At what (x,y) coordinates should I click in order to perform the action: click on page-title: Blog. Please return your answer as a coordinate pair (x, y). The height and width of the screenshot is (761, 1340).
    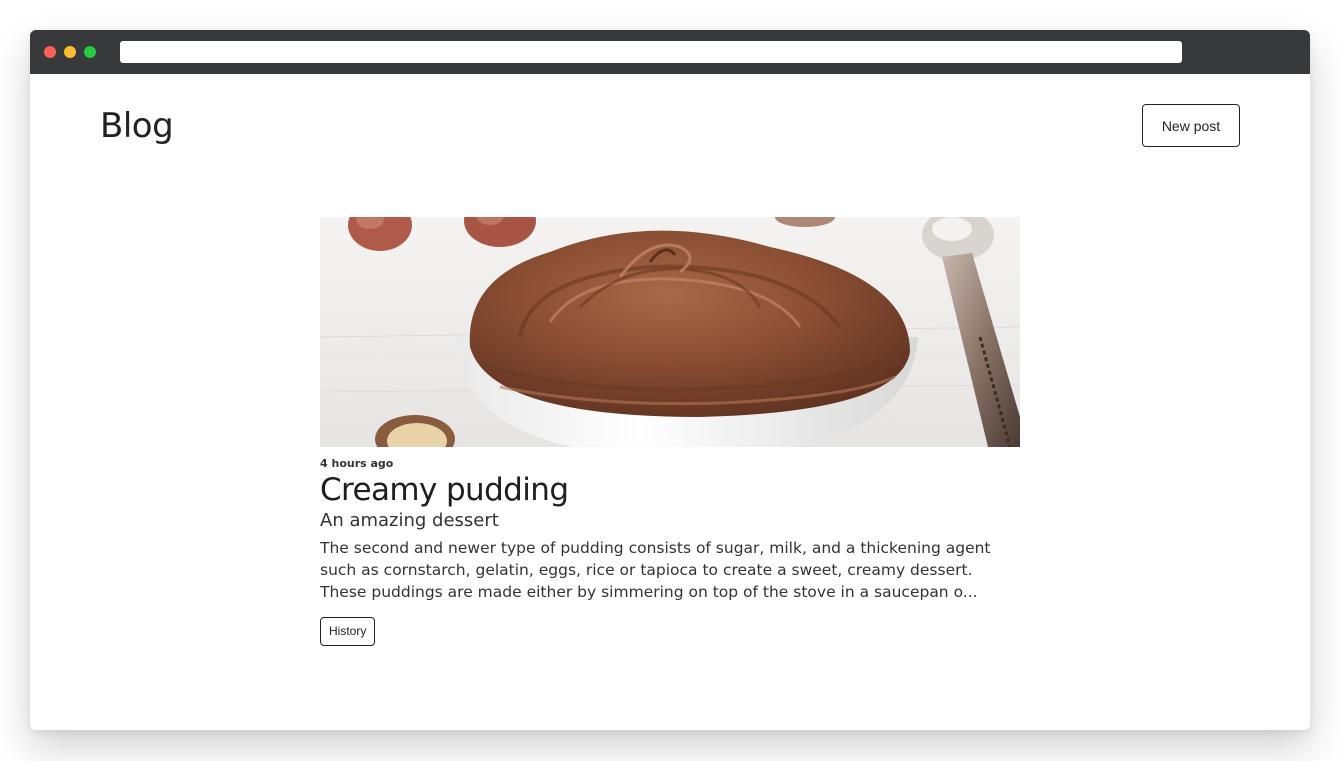
    Looking at the image, I should click on (137, 126).